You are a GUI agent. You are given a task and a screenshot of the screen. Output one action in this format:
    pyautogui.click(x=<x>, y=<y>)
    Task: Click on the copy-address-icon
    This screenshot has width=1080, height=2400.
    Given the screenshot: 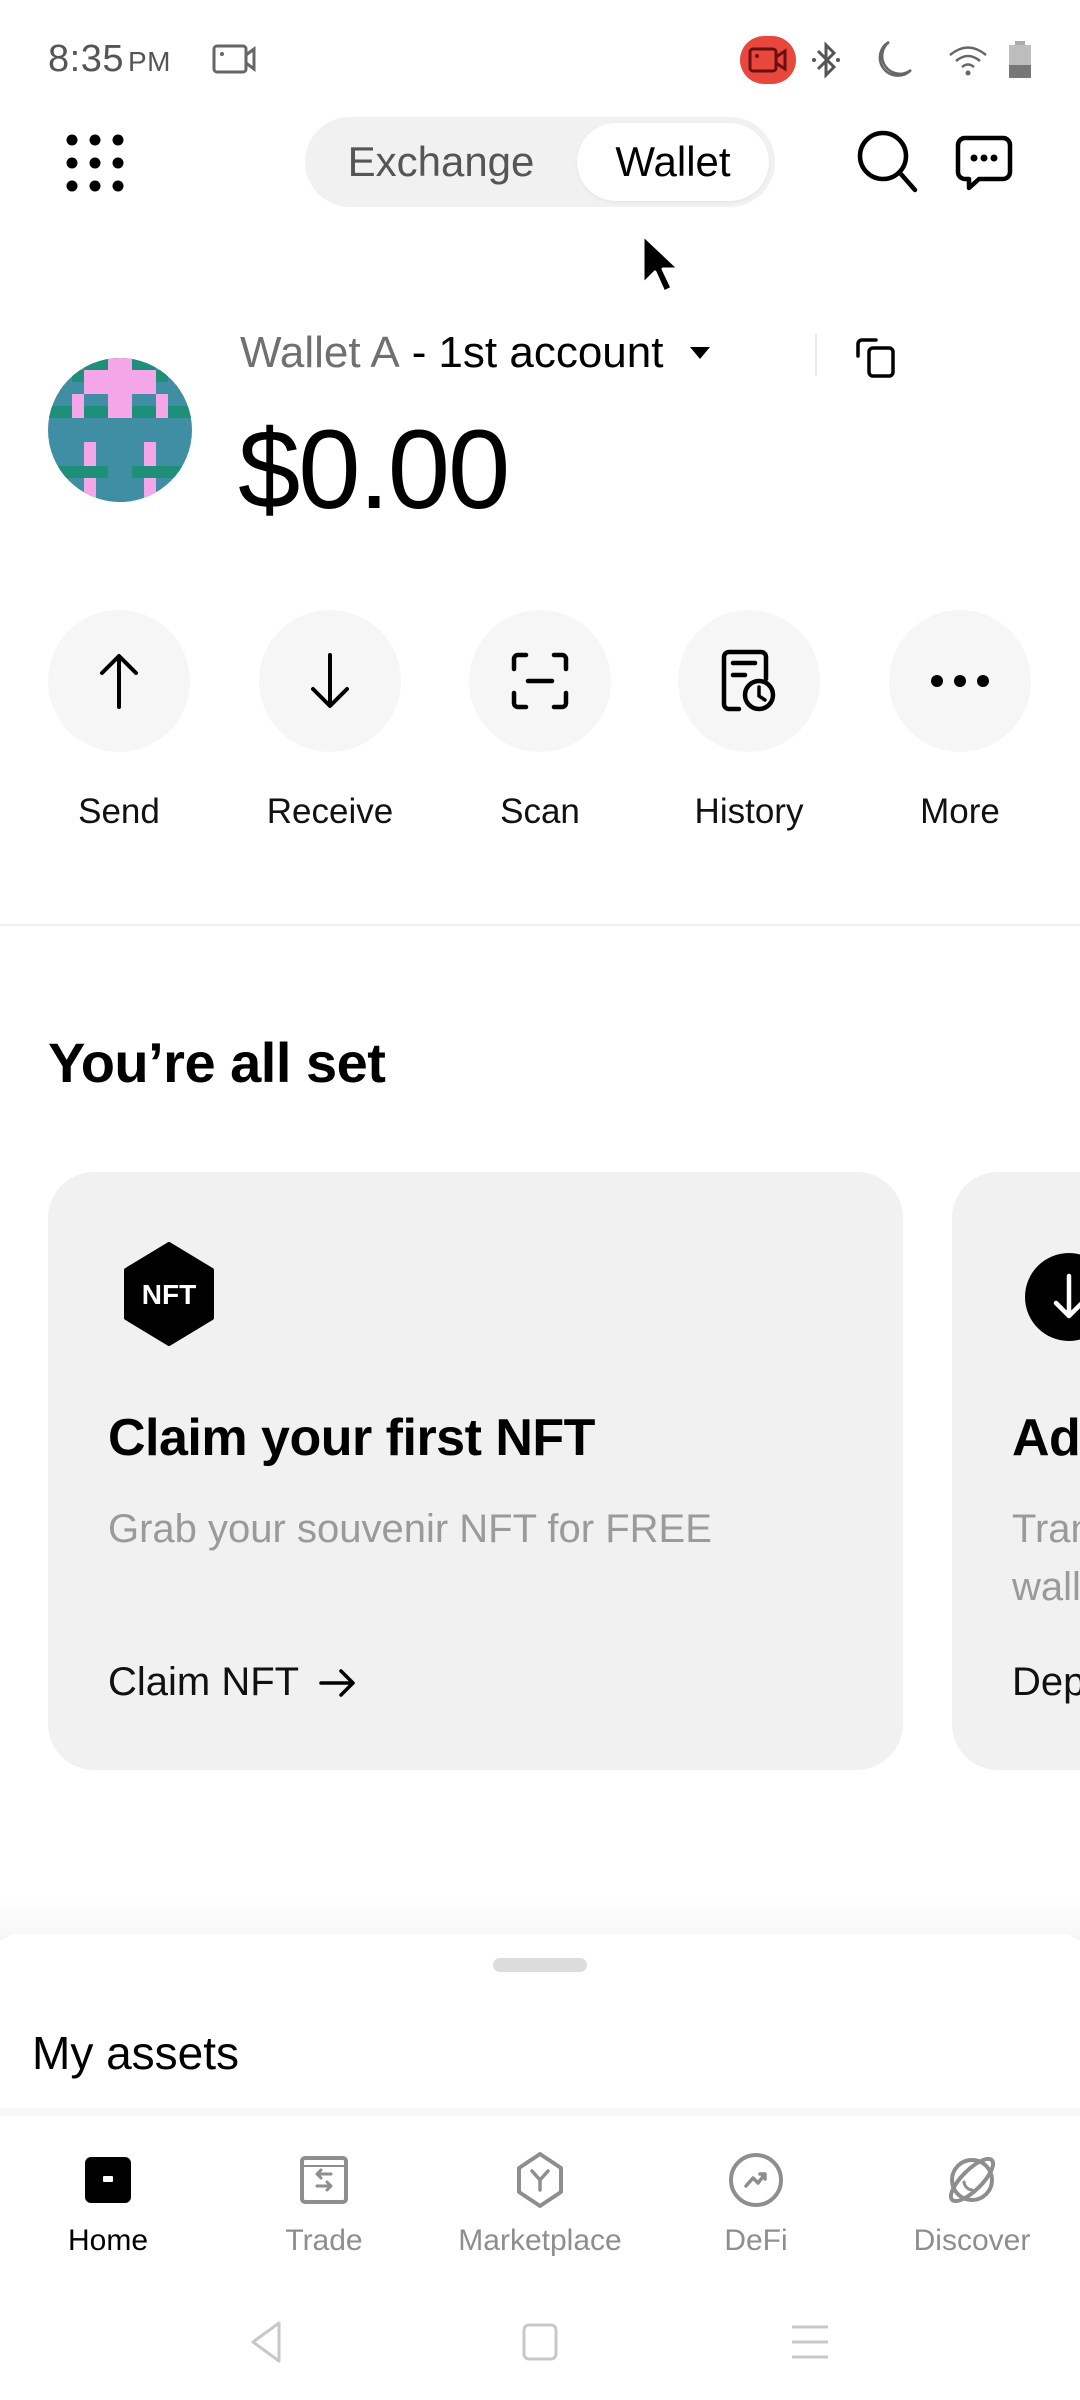 What is the action you would take?
    pyautogui.click(x=876, y=356)
    